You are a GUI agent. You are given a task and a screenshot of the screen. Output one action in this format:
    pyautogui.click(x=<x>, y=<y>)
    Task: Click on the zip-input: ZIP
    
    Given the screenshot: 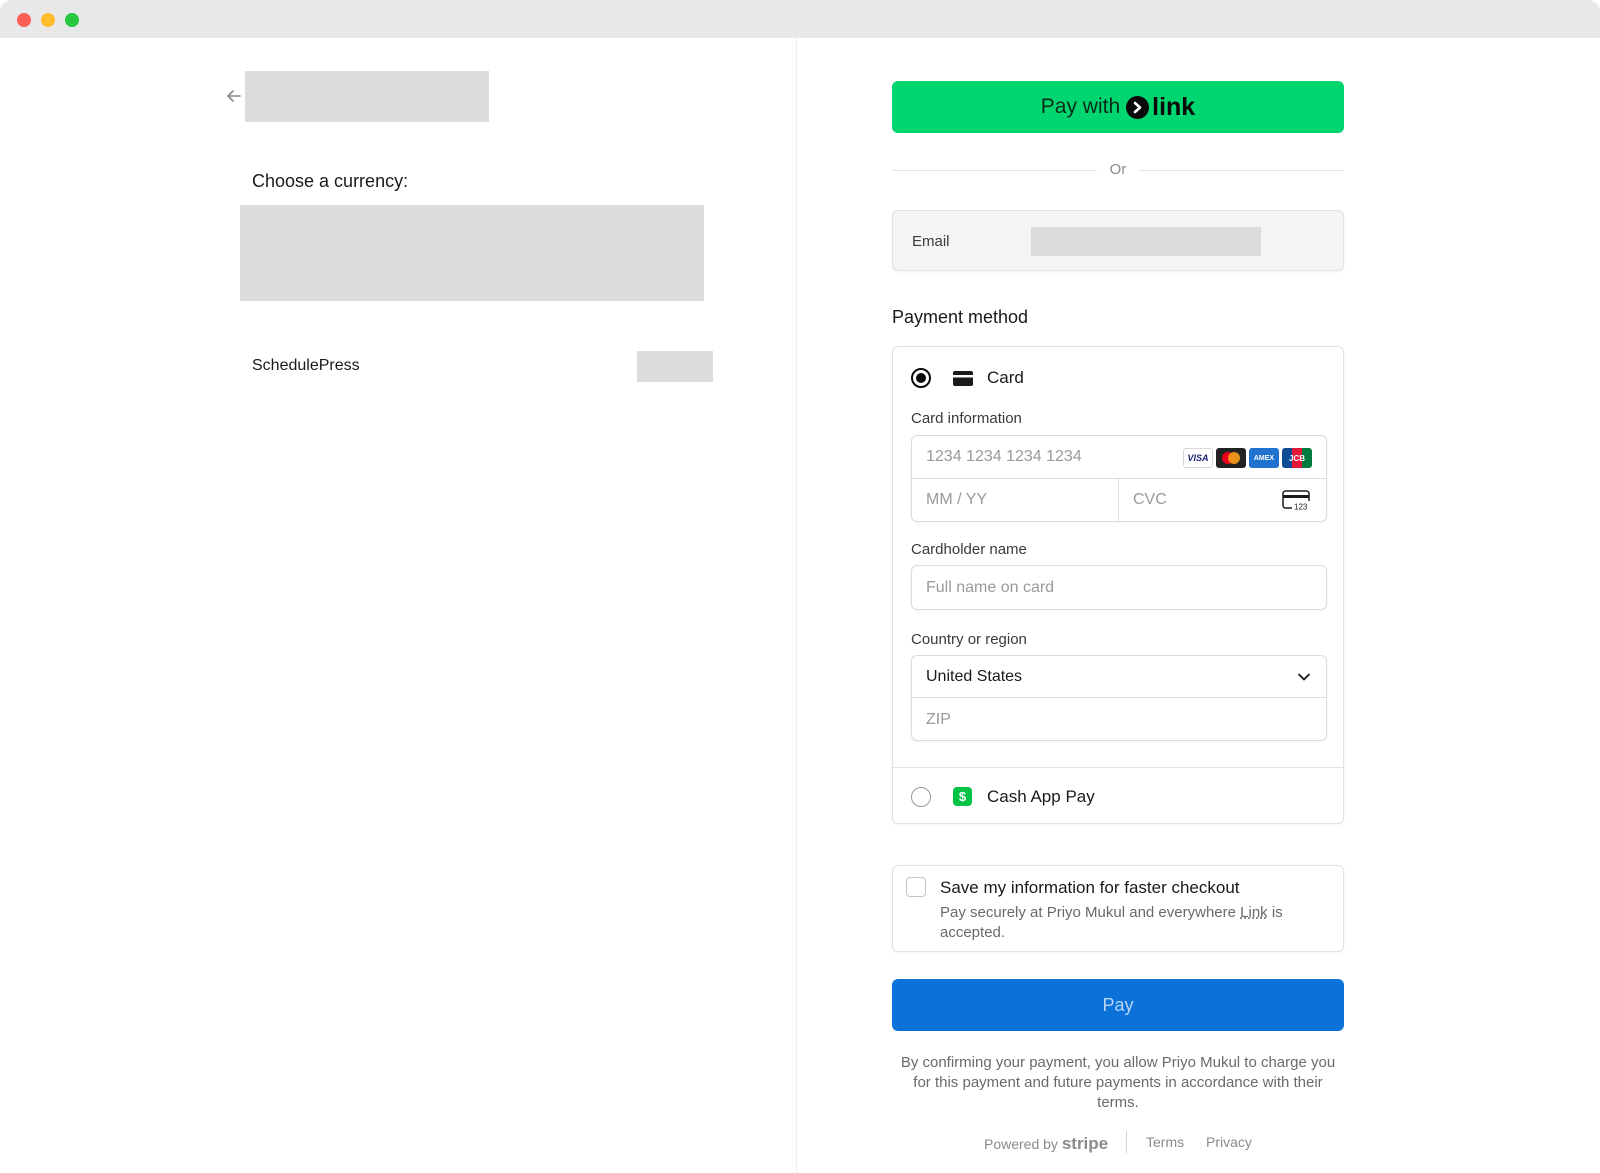 What is the action you would take?
    pyautogui.click(x=1119, y=719)
    